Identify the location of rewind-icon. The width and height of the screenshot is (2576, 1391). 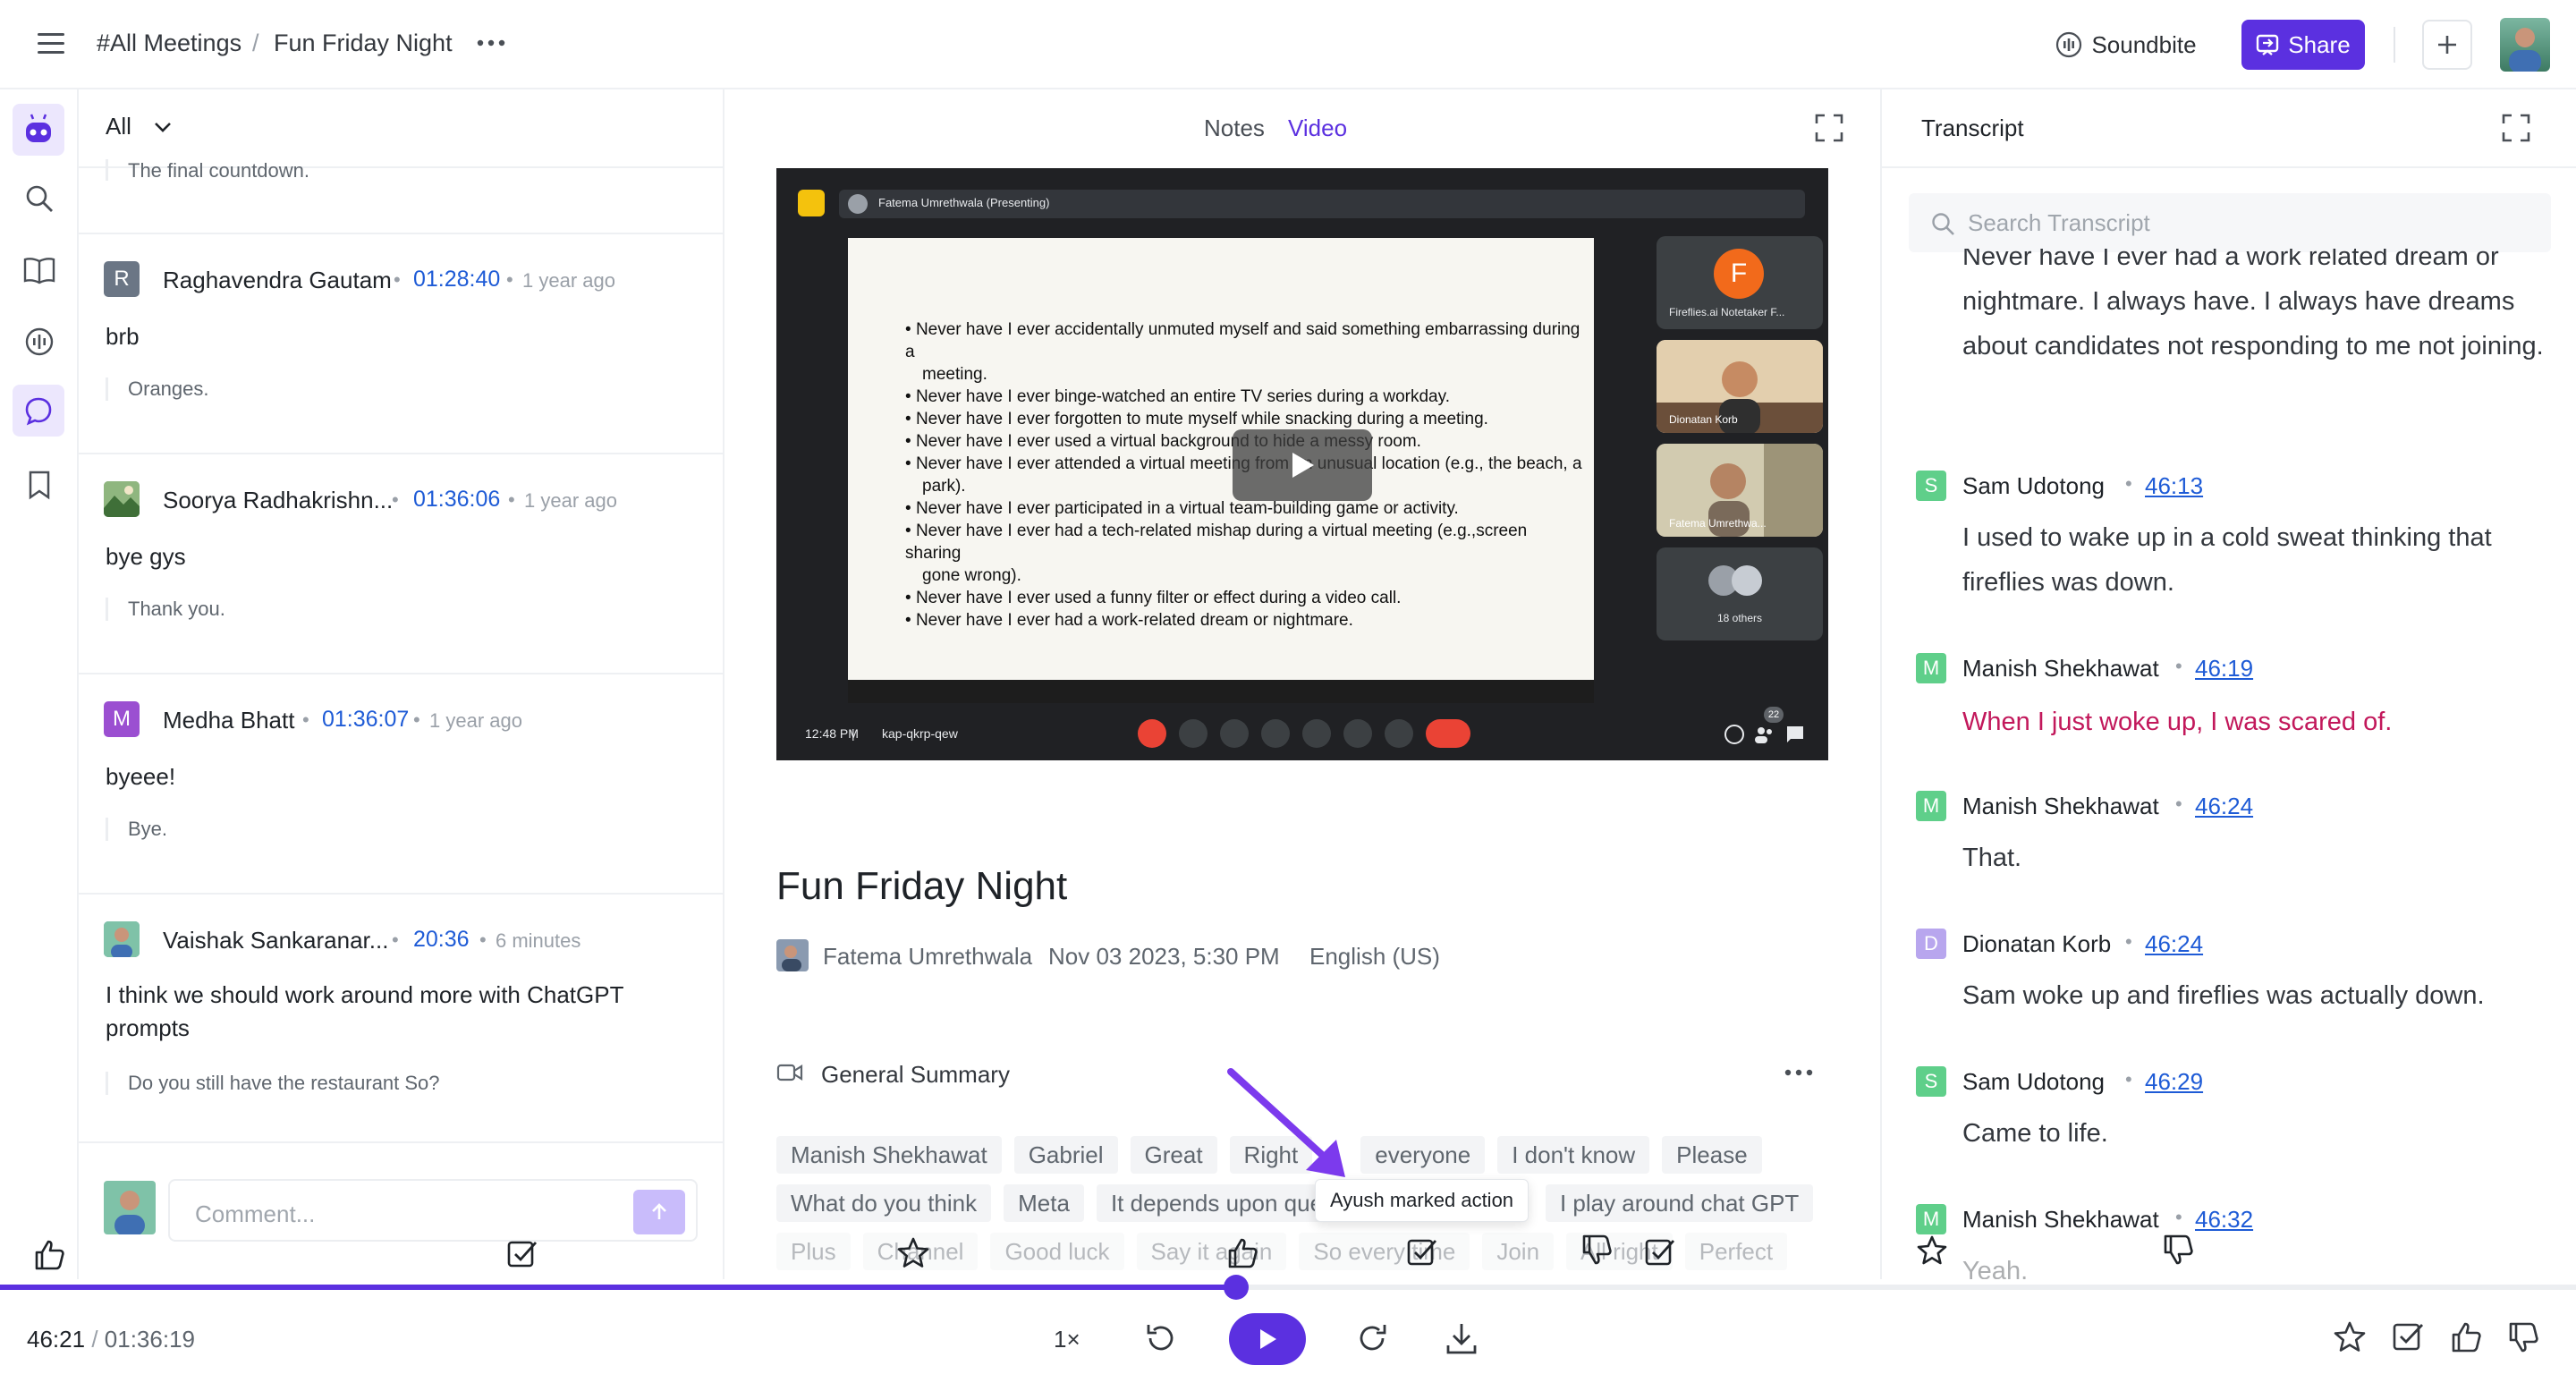
(1161, 1338).